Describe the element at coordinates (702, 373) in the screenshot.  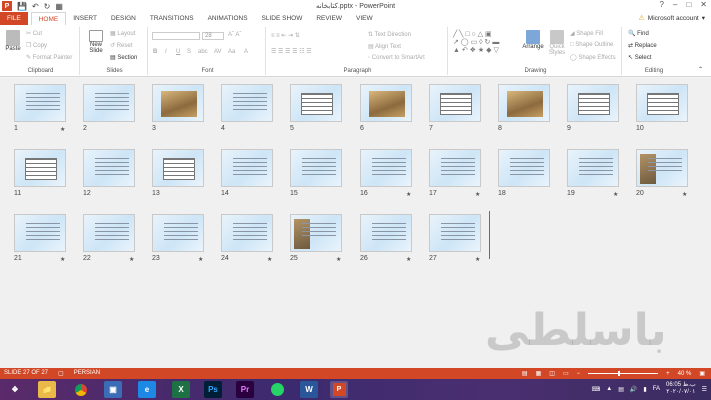
I see `fit-to-window-icon: ▣` at that location.